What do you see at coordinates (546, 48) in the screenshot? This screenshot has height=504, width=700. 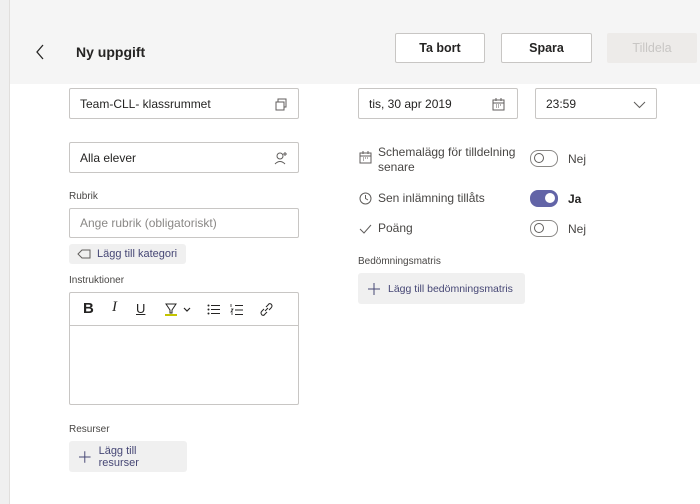 I see `save-button: Spara` at bounding box center [546, 48].